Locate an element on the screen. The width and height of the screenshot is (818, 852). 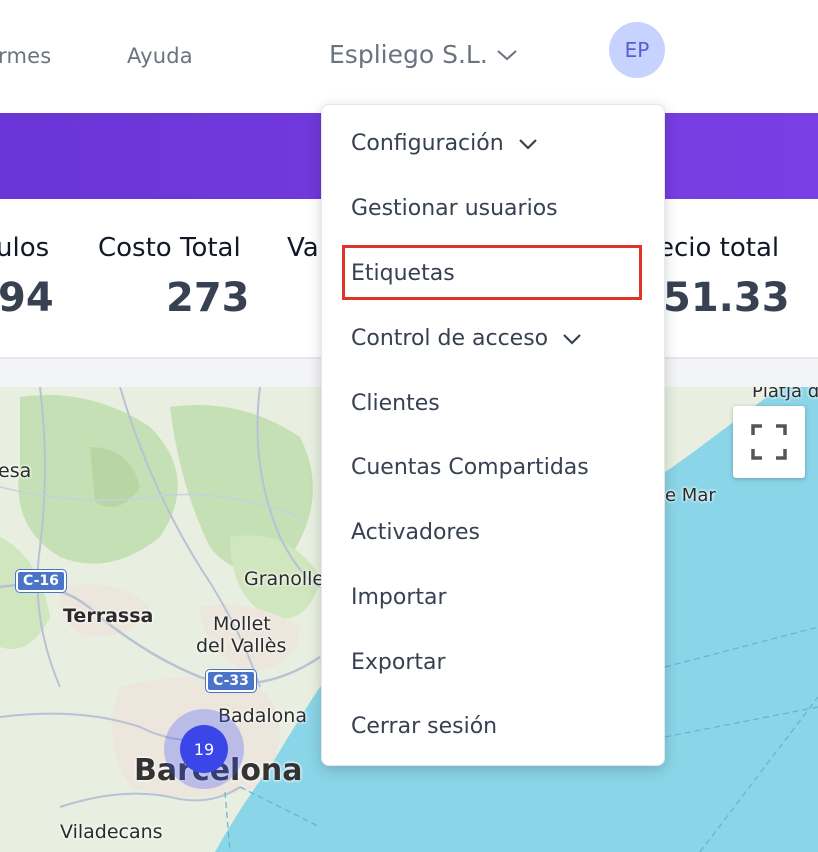
menu-item-clientes: Clientes is located at coordinates (395, 403).